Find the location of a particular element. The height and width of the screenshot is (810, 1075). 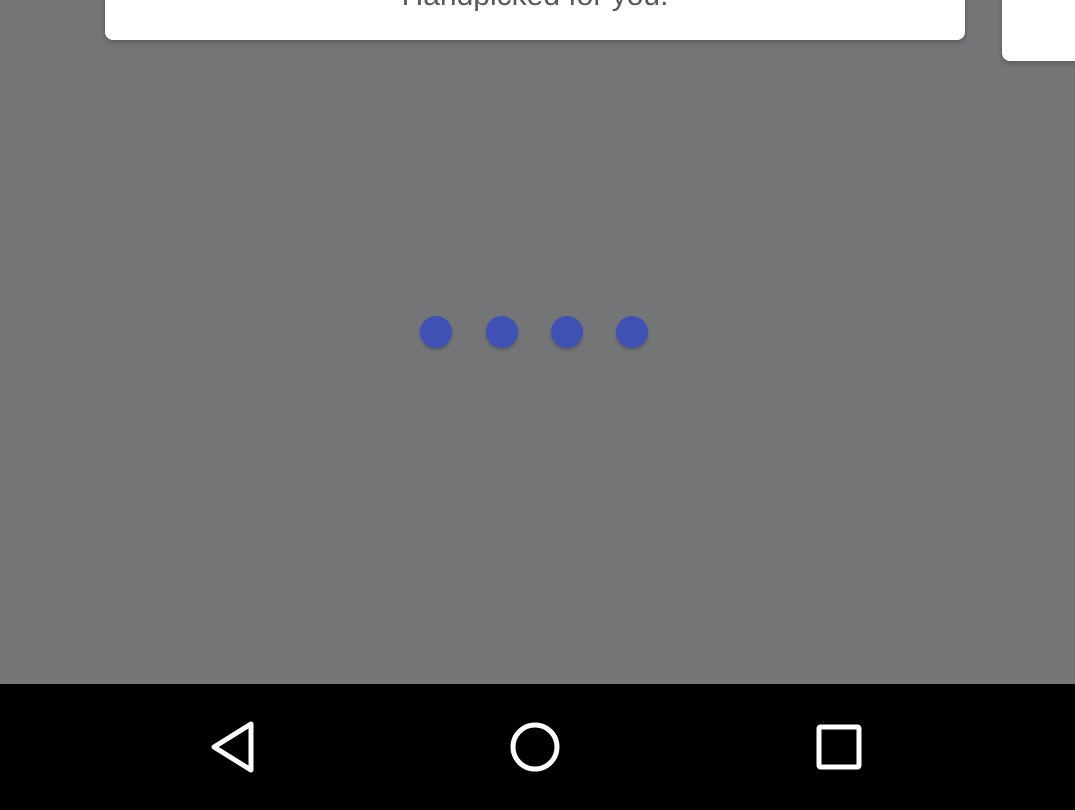

home-circle-icon is located at coordinates (535, 747).